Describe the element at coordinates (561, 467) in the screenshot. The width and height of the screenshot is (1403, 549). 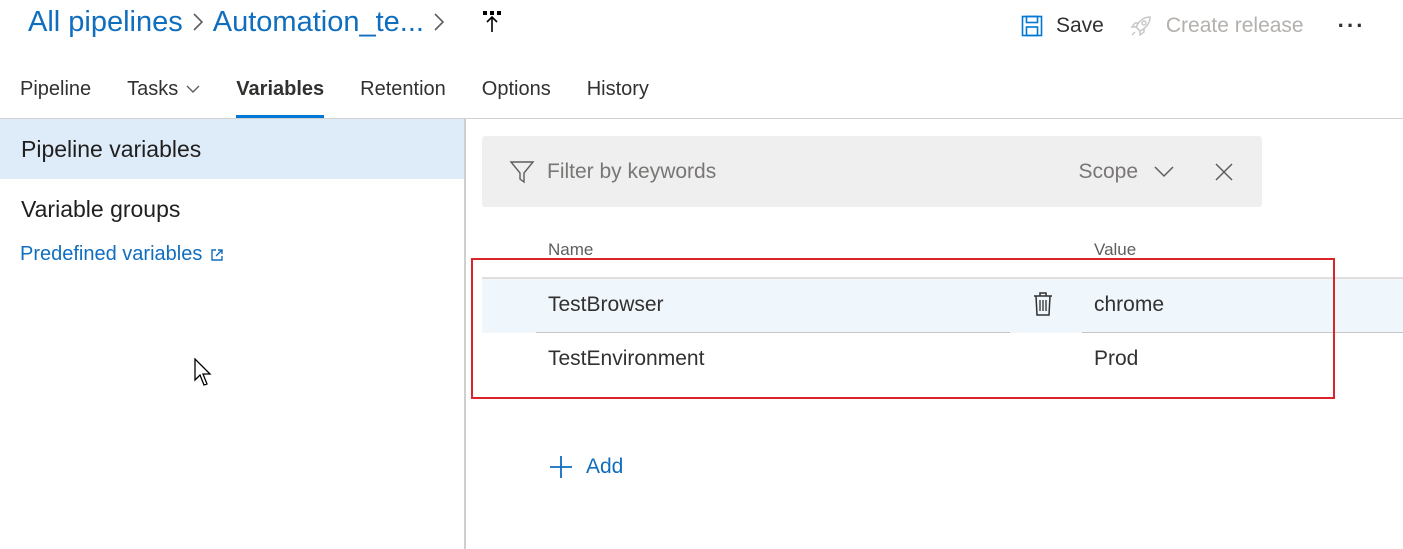
I see `plus-icon` at that location.